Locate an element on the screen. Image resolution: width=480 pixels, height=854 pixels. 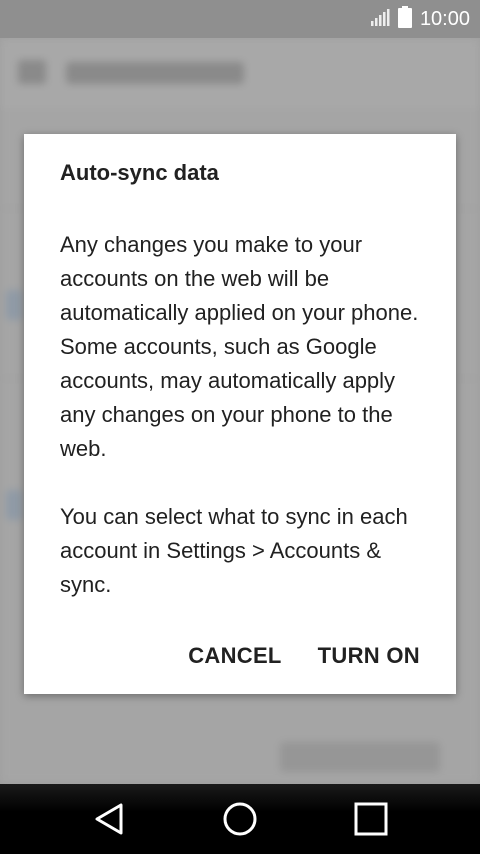
background-title is located at coordinates (155, 73).